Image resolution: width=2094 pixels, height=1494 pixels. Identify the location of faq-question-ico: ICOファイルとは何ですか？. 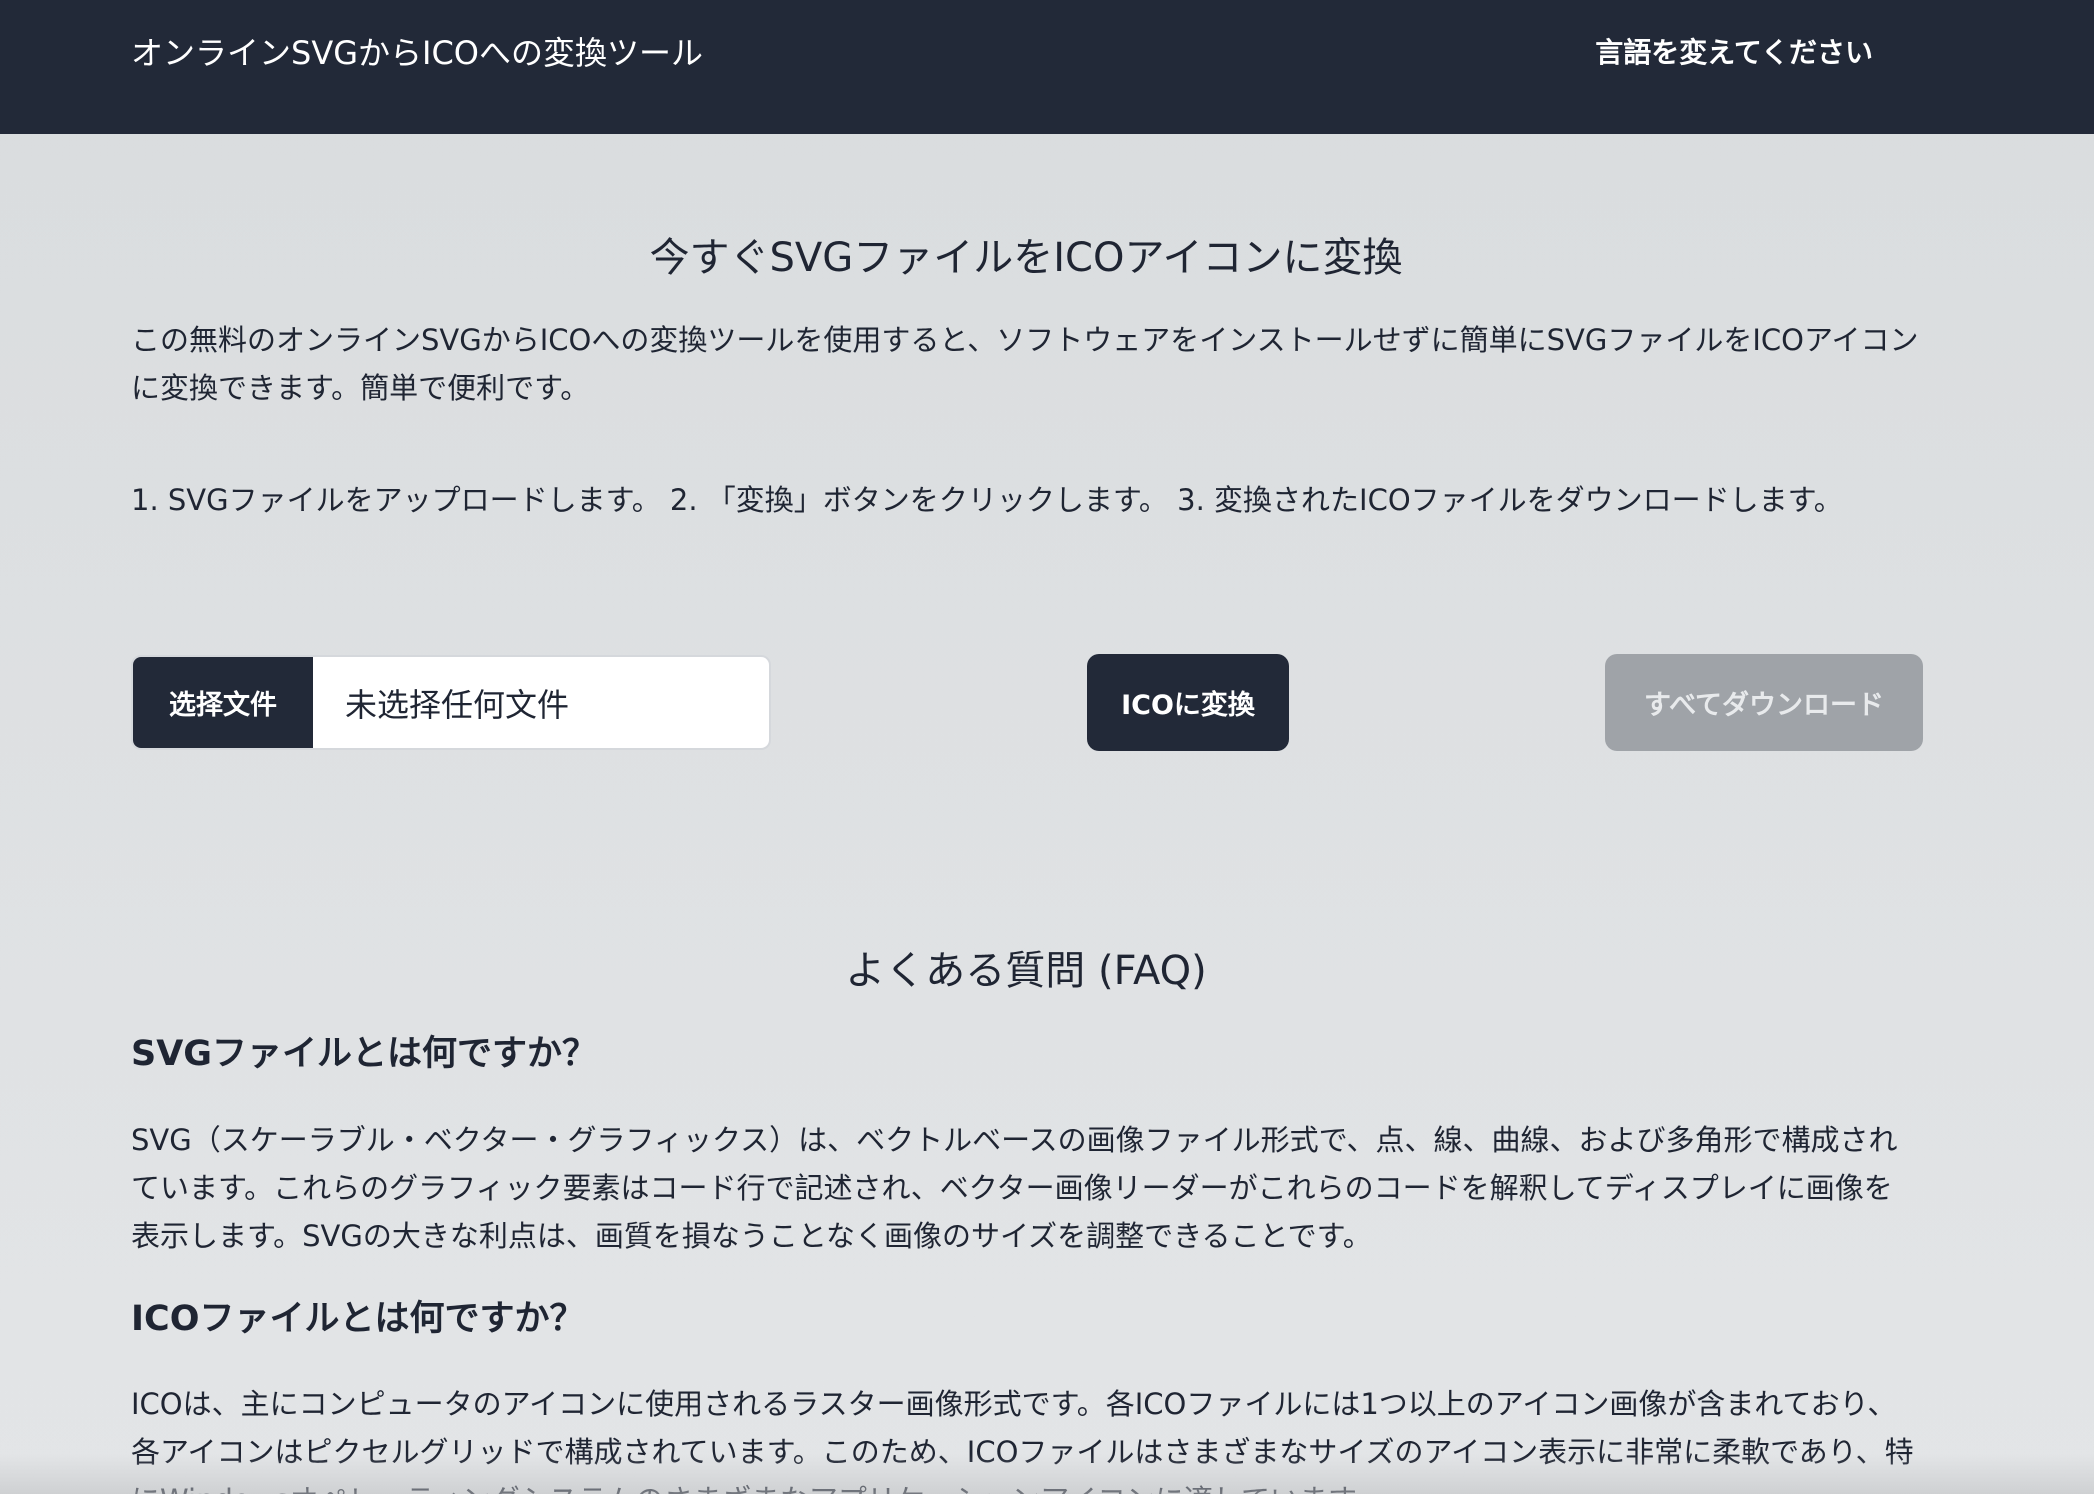
(358, 1319).